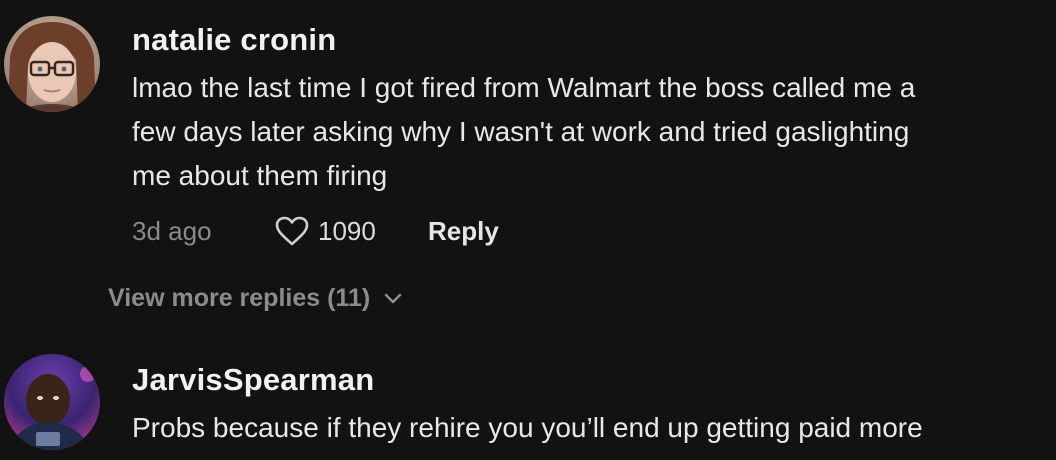  I want to click on view-more-replies-button: View more replies (11), so click(255, 298).